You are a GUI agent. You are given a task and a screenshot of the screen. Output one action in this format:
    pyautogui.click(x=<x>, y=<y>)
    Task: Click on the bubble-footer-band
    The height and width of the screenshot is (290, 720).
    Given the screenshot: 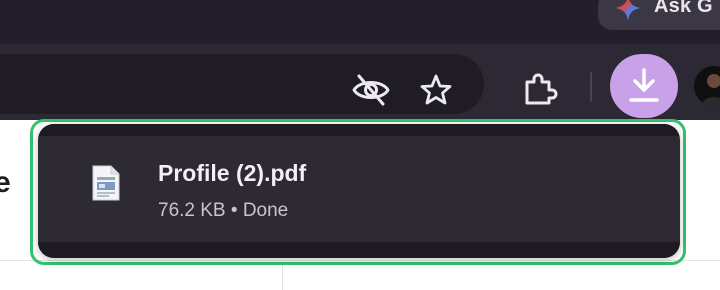 What is the action you would take?
    pyautogui.click(x=359, y=250)
    